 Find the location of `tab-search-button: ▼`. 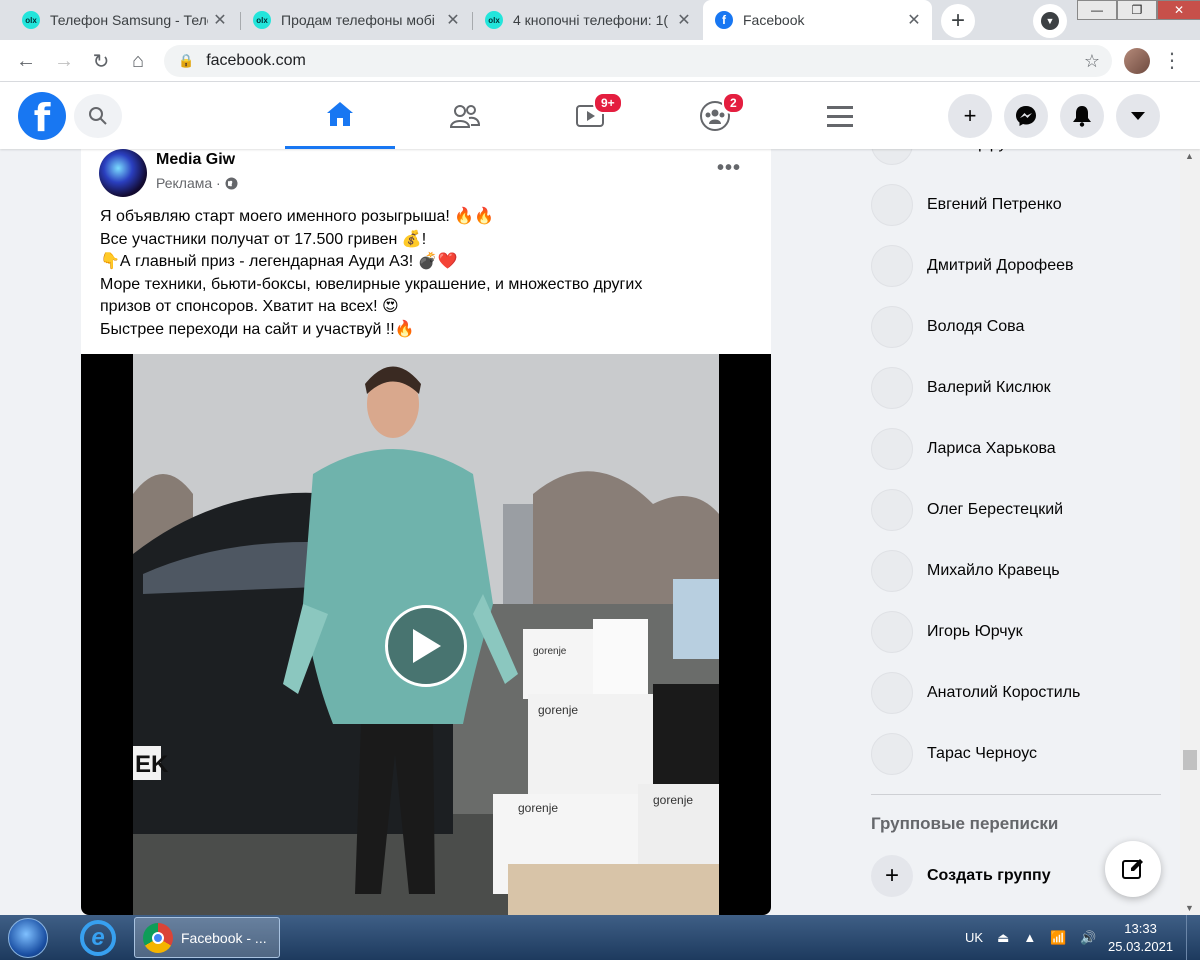

tab-search-button: ▼ is located at coordinates (1050, 21).